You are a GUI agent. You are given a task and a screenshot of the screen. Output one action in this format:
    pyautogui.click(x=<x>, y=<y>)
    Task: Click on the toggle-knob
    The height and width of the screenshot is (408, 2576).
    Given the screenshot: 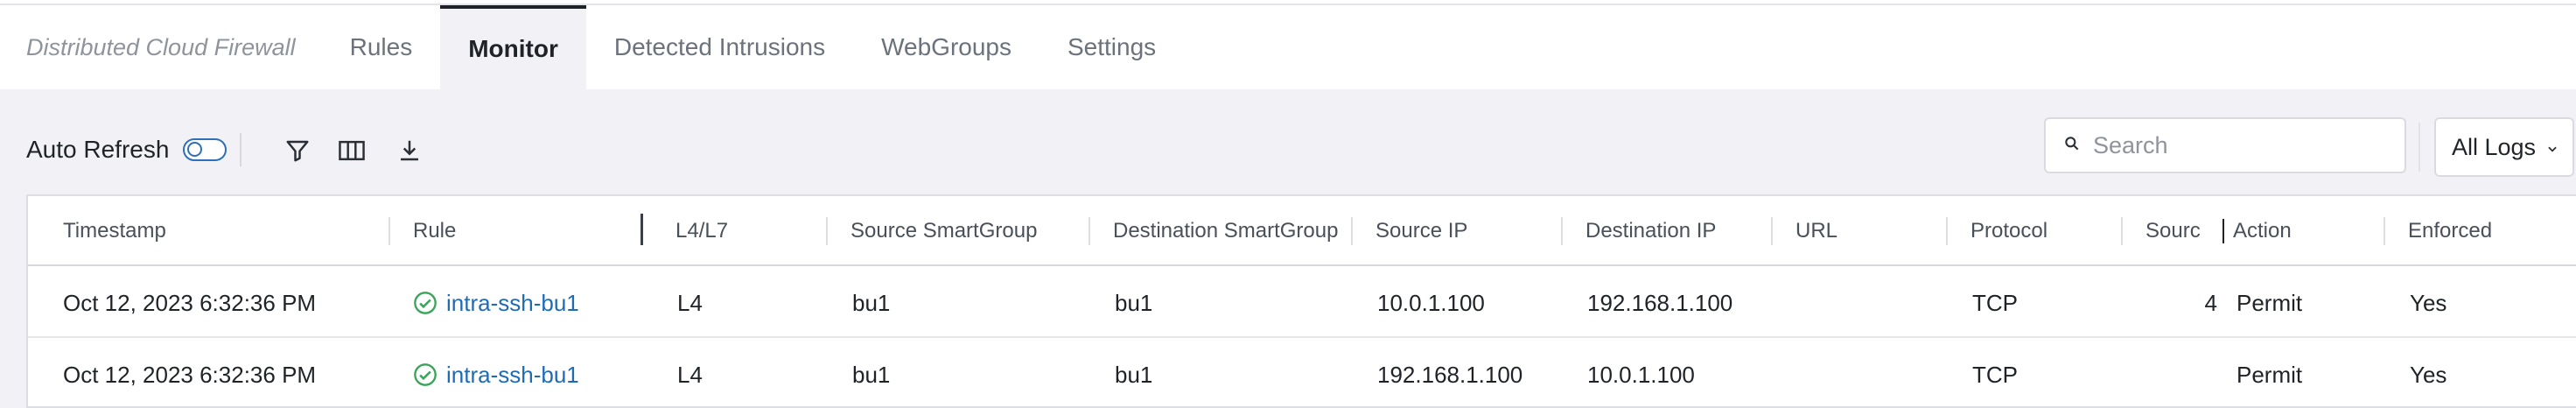 What is the action you would take?
    pyautogui.click(x=195, y=149)
    